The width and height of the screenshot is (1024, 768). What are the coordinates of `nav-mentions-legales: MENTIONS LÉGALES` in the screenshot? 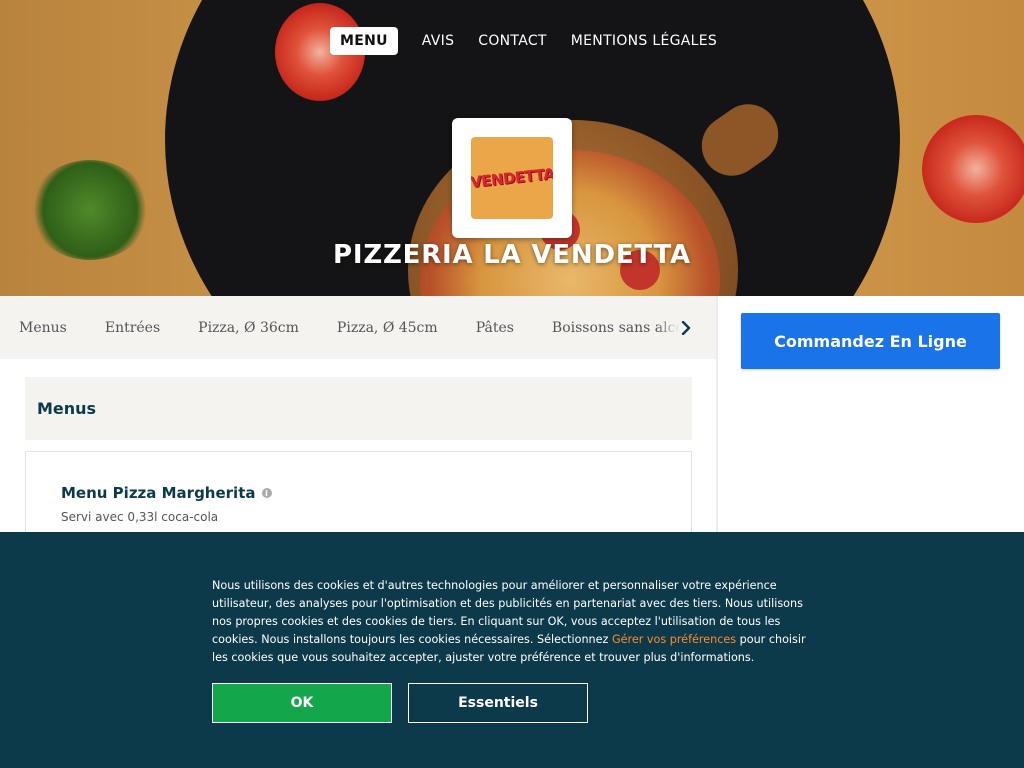 It's located at (644, 41).